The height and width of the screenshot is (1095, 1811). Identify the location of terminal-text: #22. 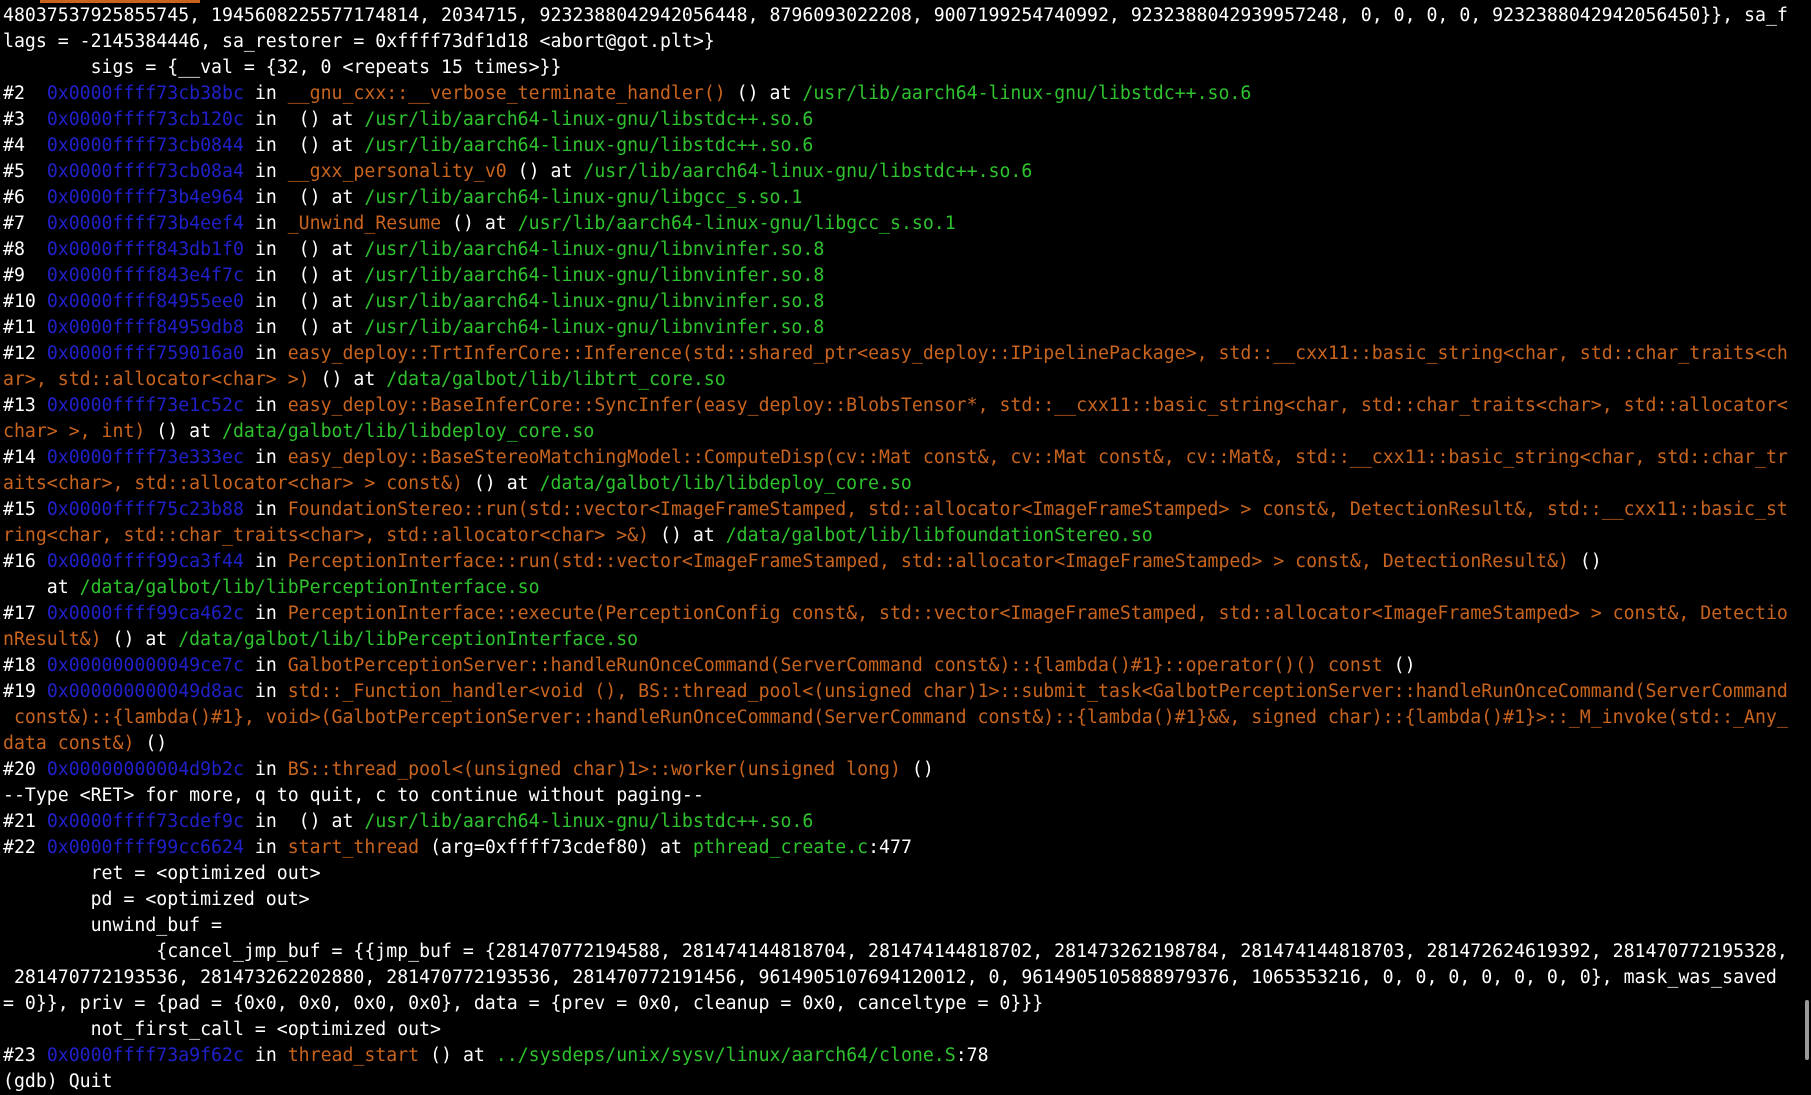
(25, 847).